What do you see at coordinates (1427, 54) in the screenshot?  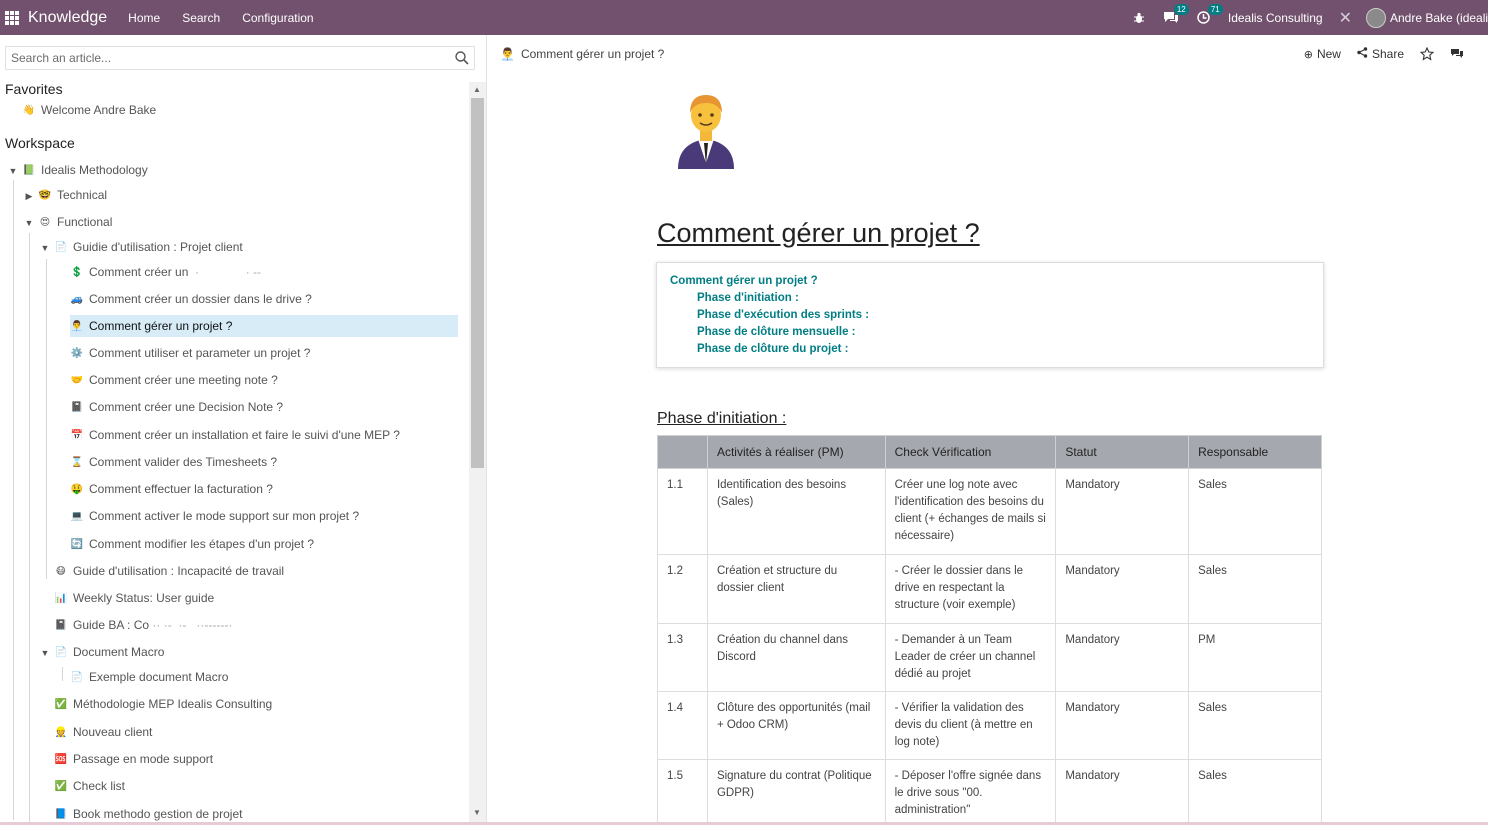 I see `favorite-star-button` at bounding box center [1427, 54].